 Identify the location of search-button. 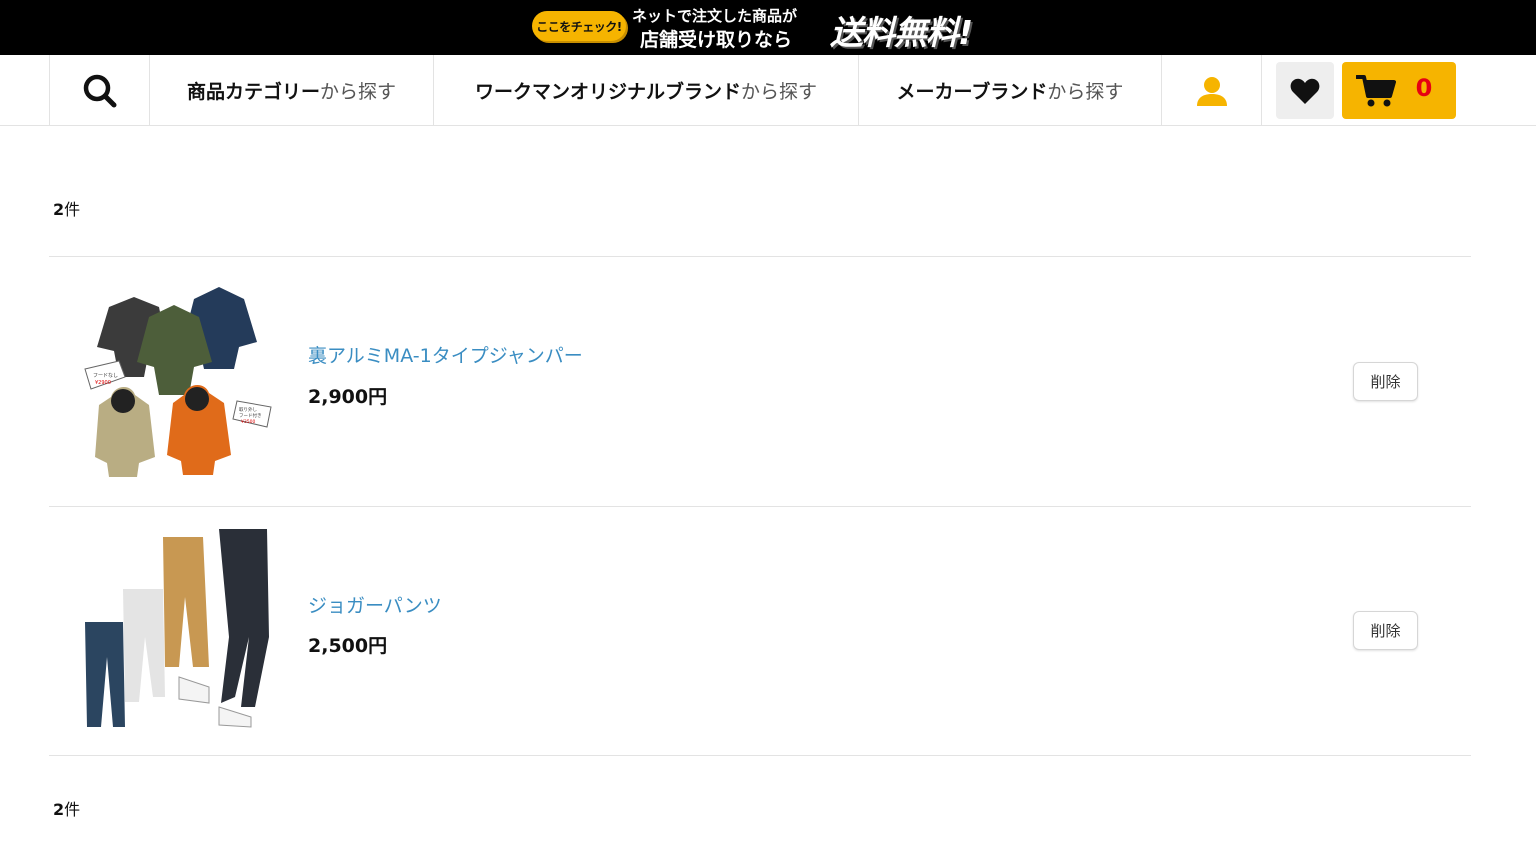
(99, 90).